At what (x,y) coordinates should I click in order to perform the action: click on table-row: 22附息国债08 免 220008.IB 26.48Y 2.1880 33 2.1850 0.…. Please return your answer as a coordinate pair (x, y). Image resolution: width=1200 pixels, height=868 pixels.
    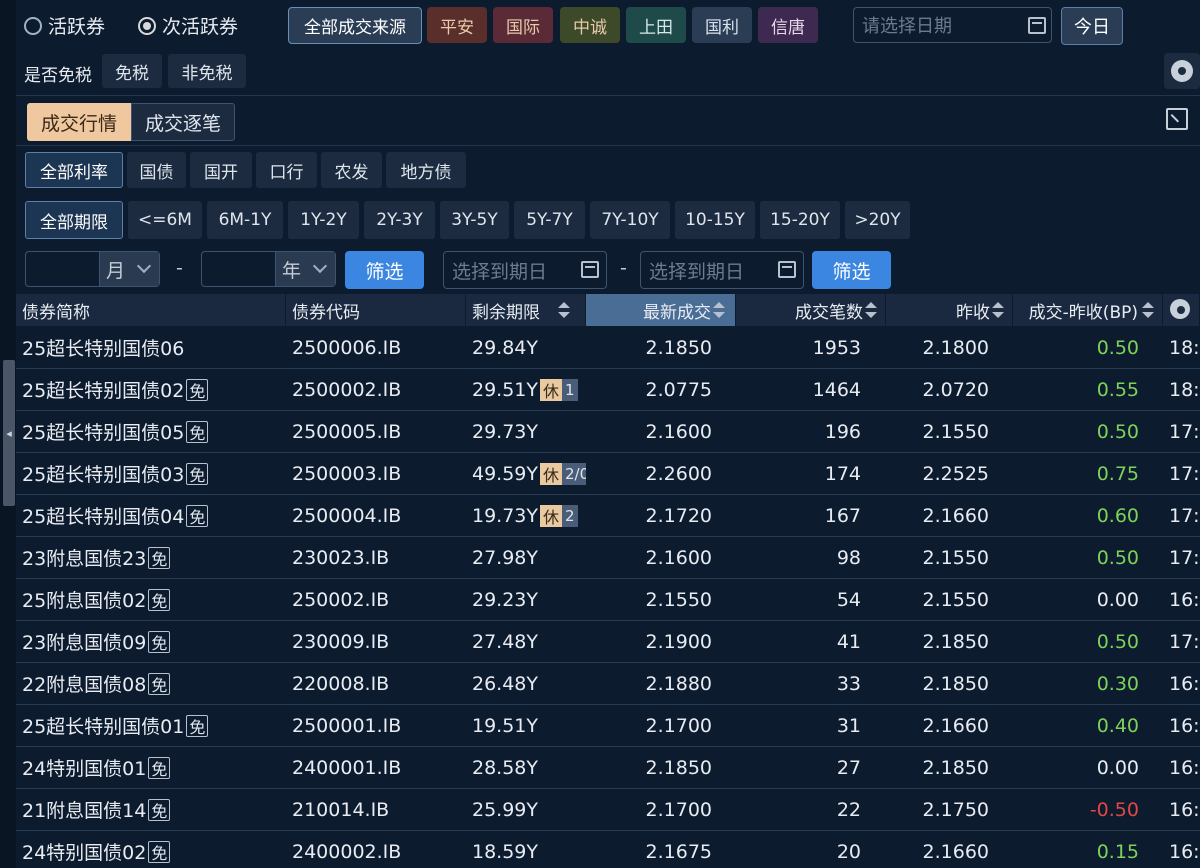
    Looking at the image, I should click on (608, 684).